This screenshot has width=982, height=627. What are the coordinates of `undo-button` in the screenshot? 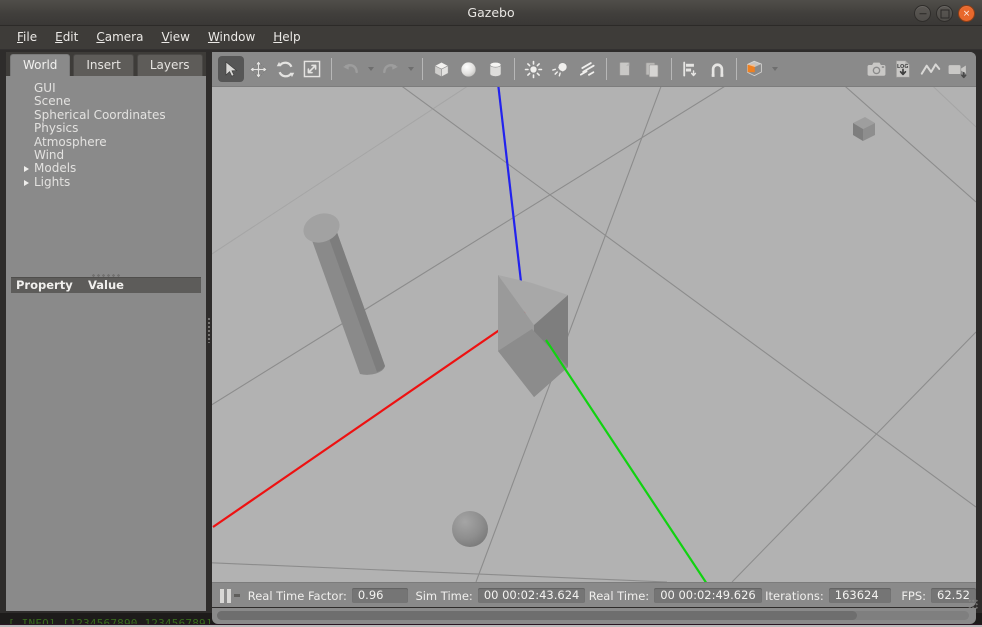 It's located at (350, 69).